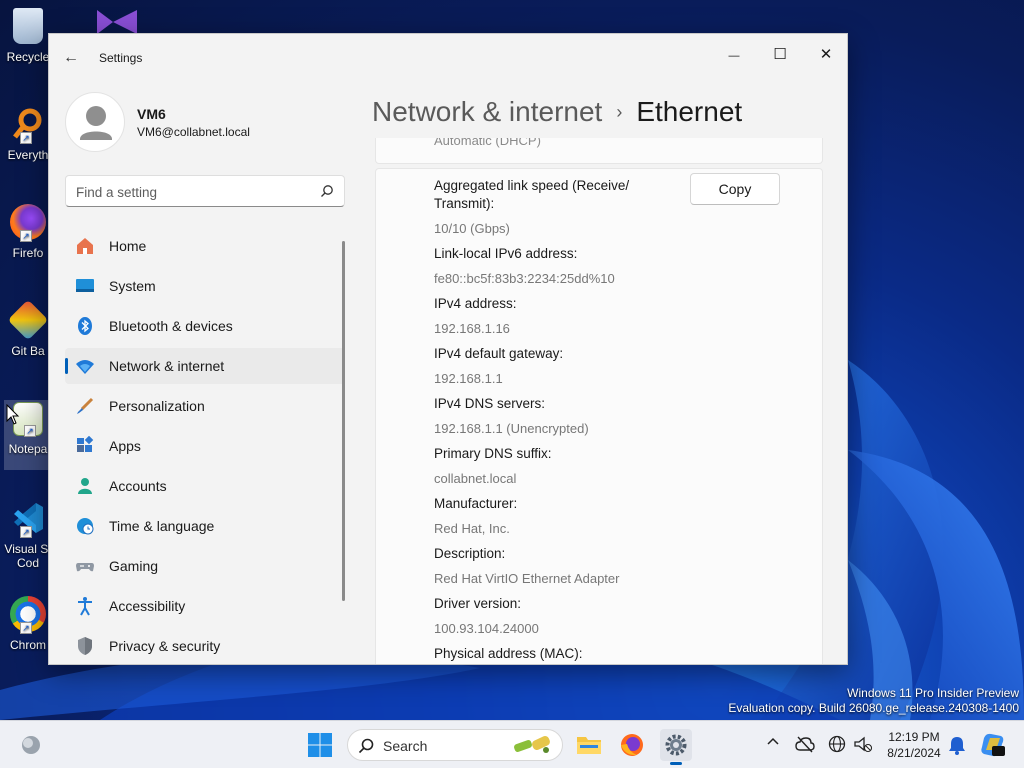 The width and height of the screenshot is (1024, 768). What do you see at coordinates (191, 192) in the screenshot?
I see `search-input` at bounding box center [191, 192].